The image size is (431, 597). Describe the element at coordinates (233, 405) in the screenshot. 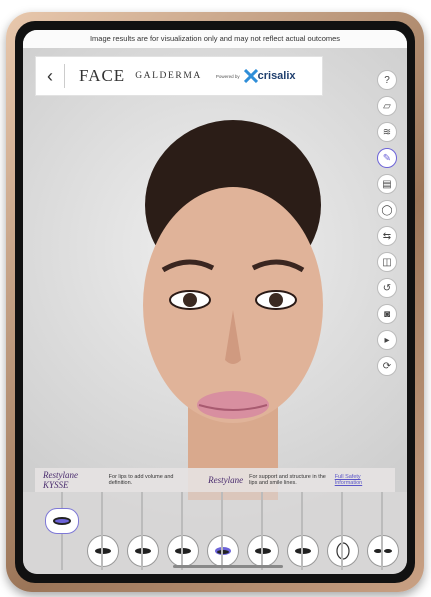

I see `lips` at that location.